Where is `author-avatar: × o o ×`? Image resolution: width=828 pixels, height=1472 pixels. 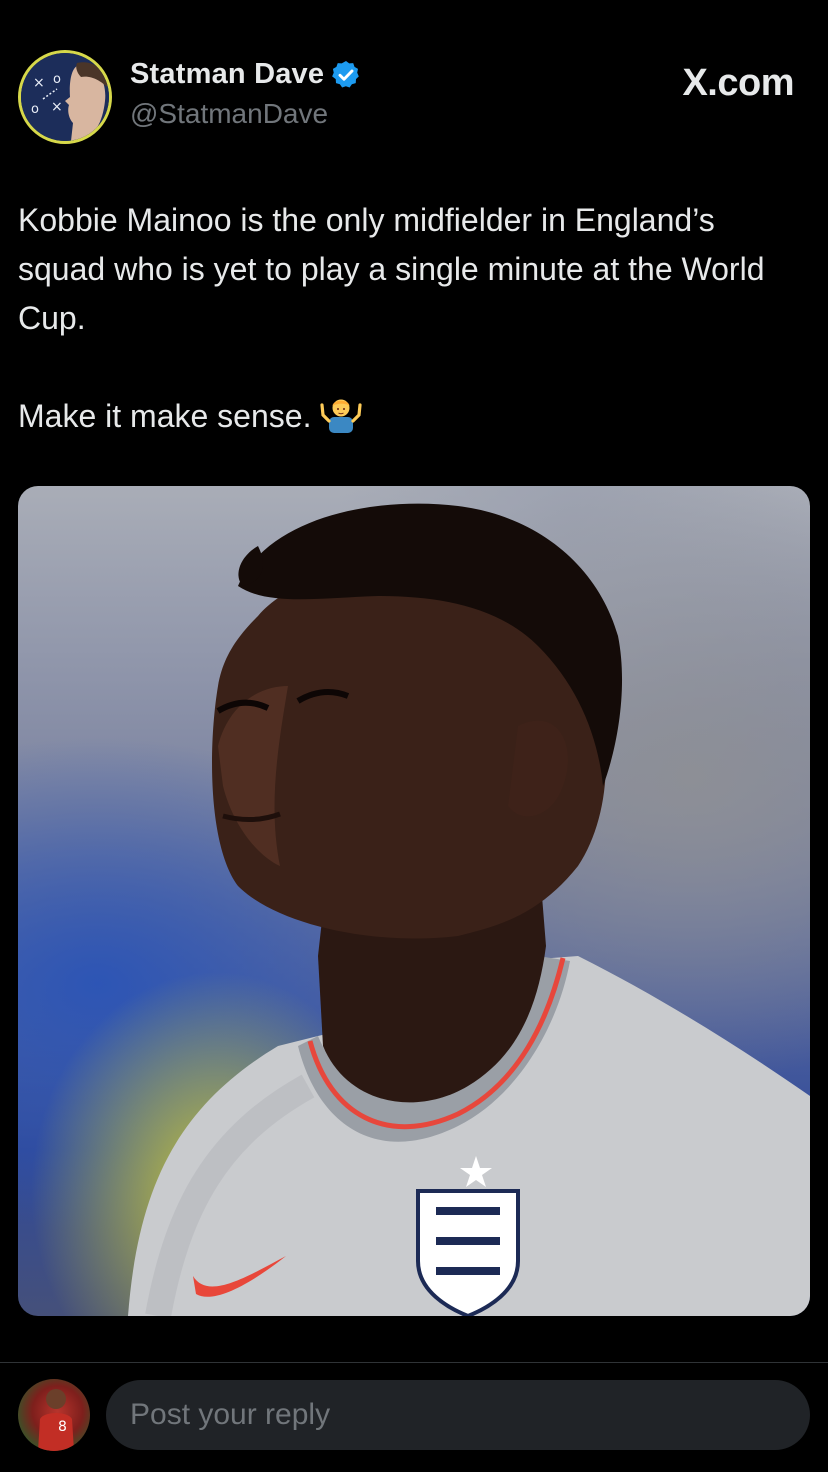
author-avatar: × o o × is located at coordinates (65, 97).